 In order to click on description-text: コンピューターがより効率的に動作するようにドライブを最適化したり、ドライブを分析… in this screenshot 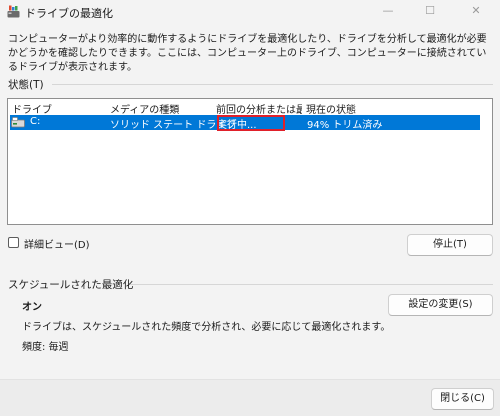, I will do `click(247, 53)`.